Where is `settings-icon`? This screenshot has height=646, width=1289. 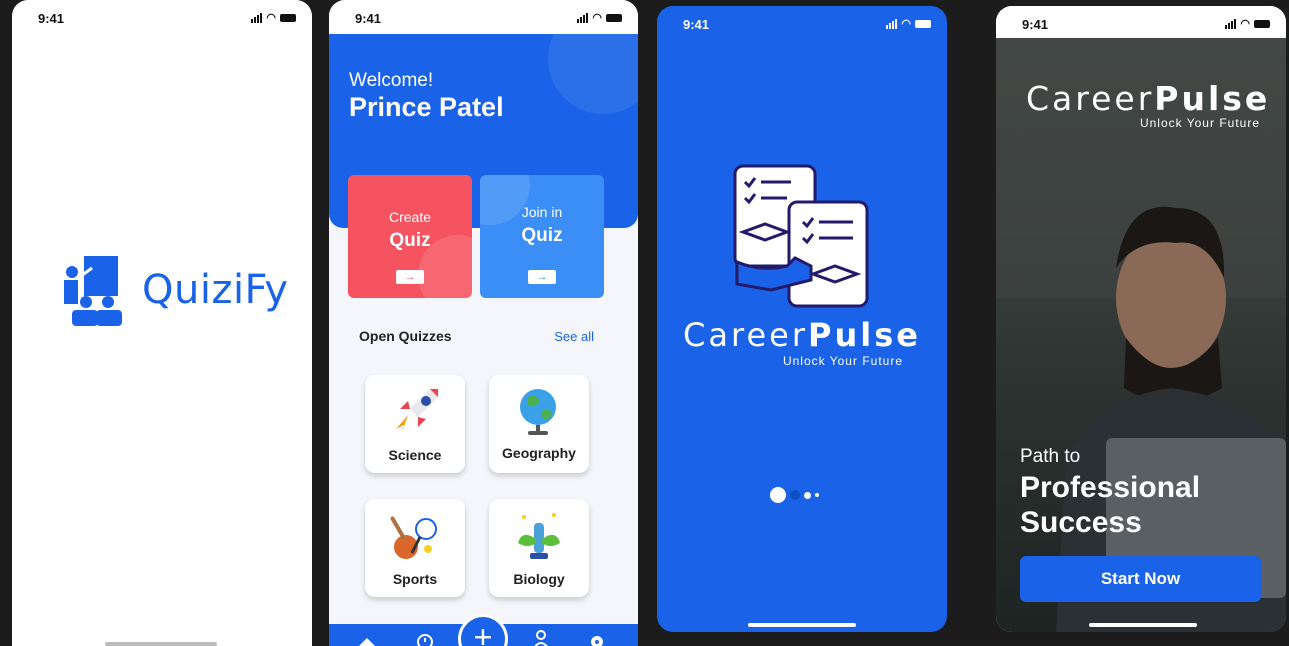 settings-icon is located at coordinates (597, 639).